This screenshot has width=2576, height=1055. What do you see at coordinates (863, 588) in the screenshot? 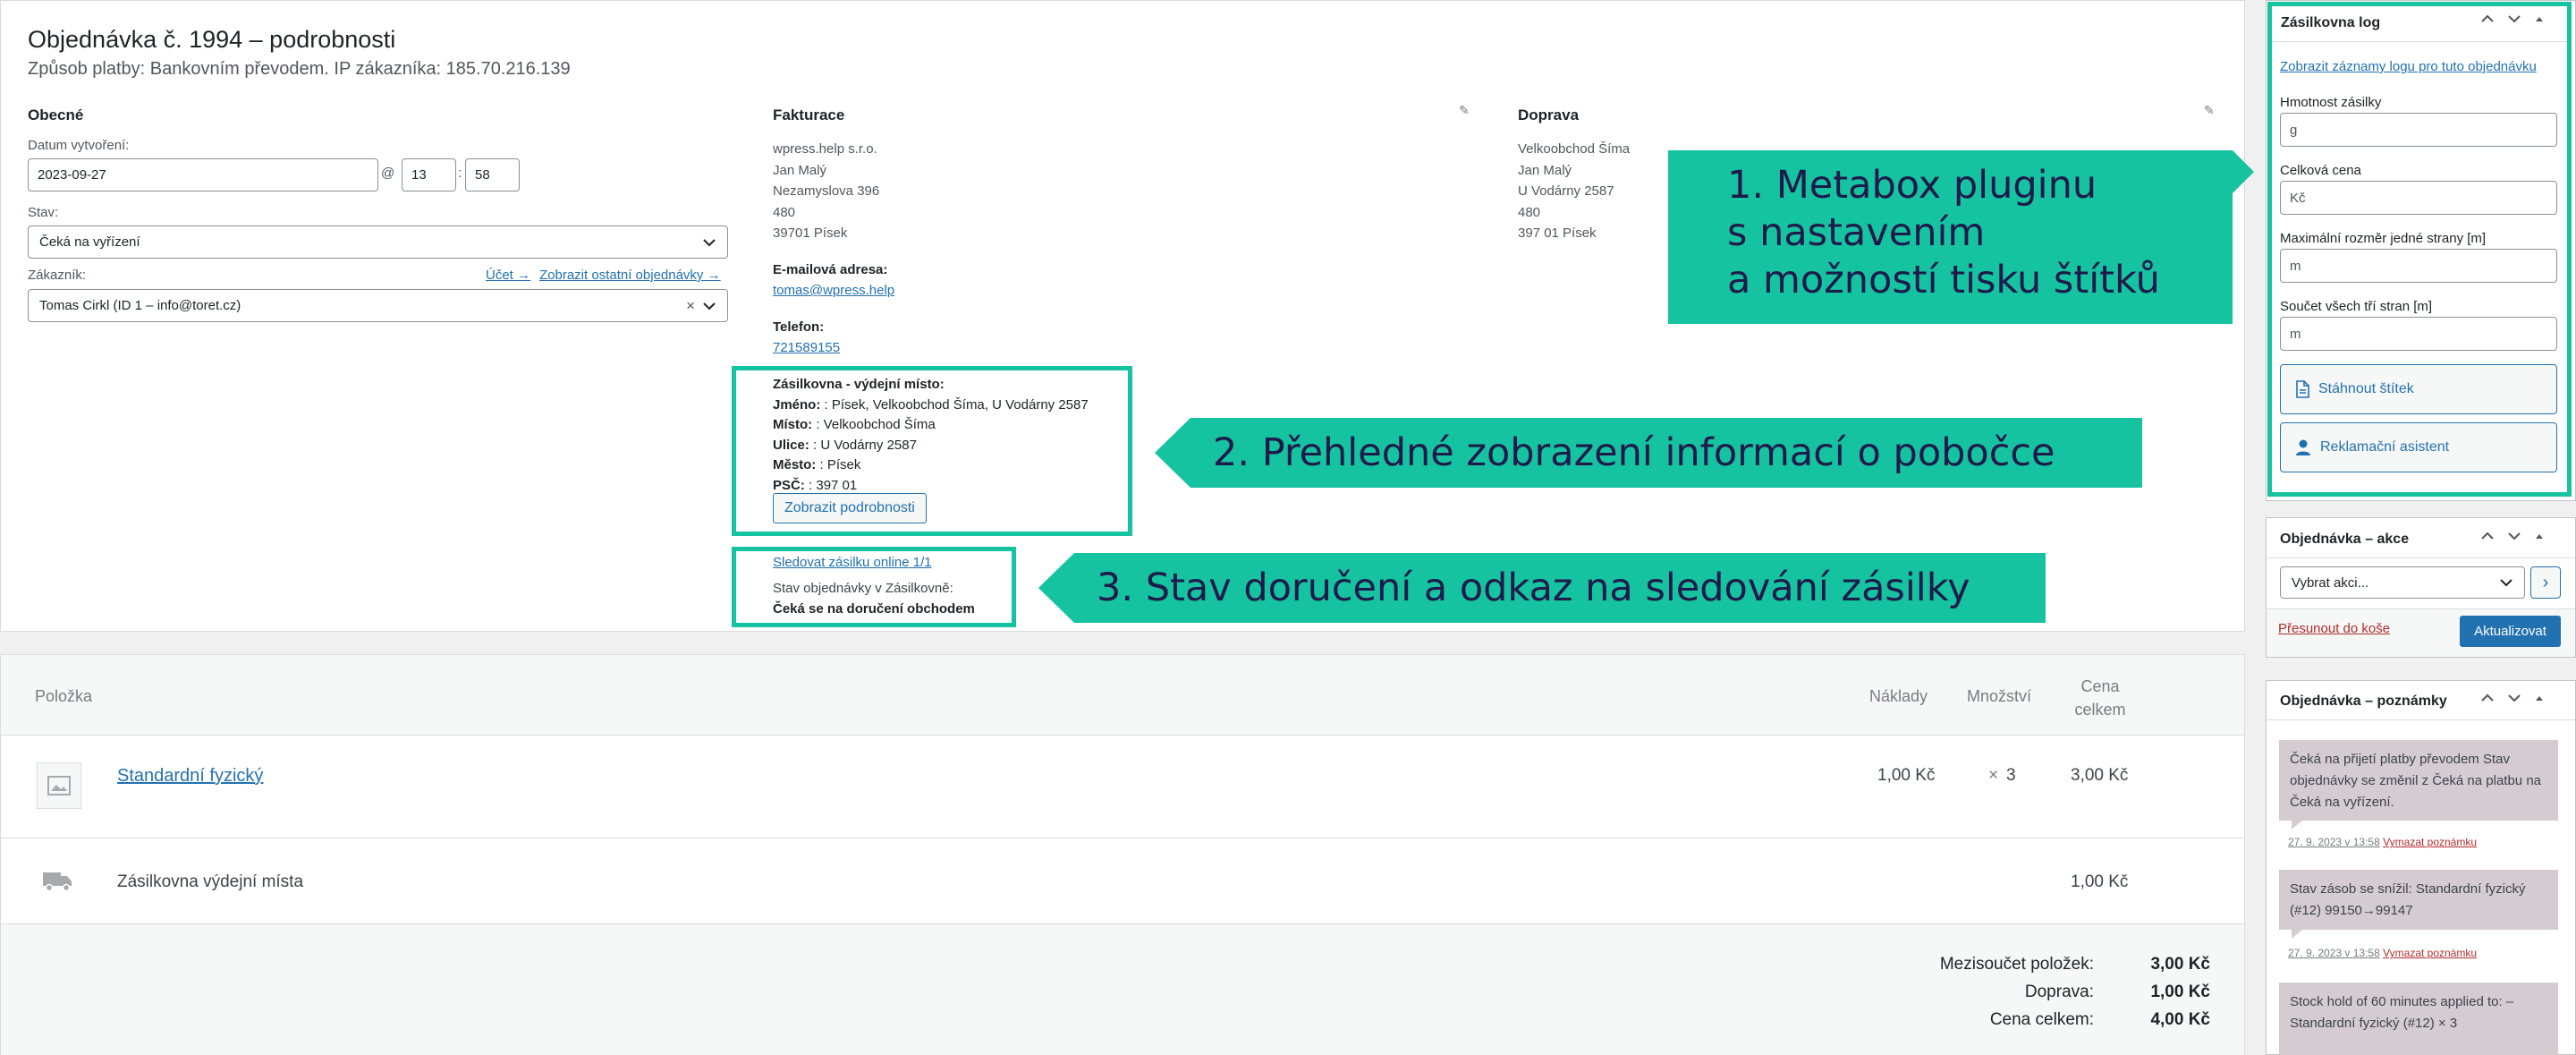
I see `tracking-status-label: Stav objednávky v Zásilkovně:` at bounding box center [863, 588].